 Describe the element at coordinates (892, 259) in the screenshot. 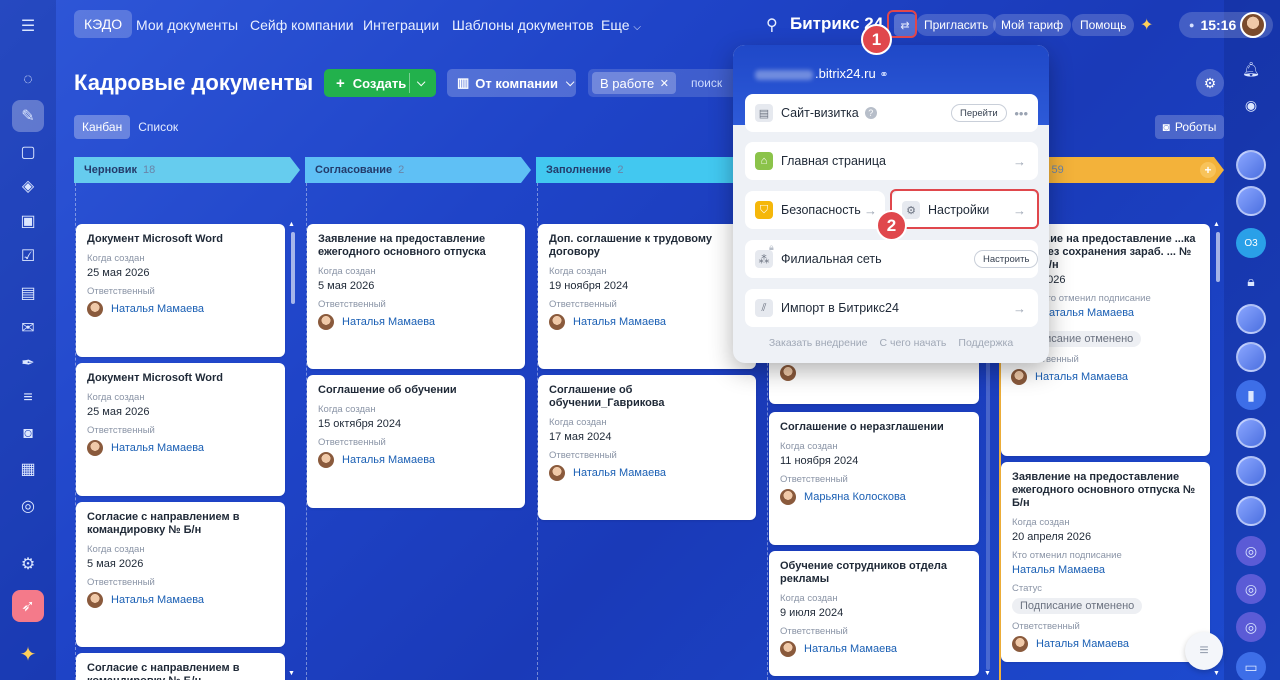

I see `branch-row: ⁂ 🔒︎ Филиальная сеть Настроить` at that location.